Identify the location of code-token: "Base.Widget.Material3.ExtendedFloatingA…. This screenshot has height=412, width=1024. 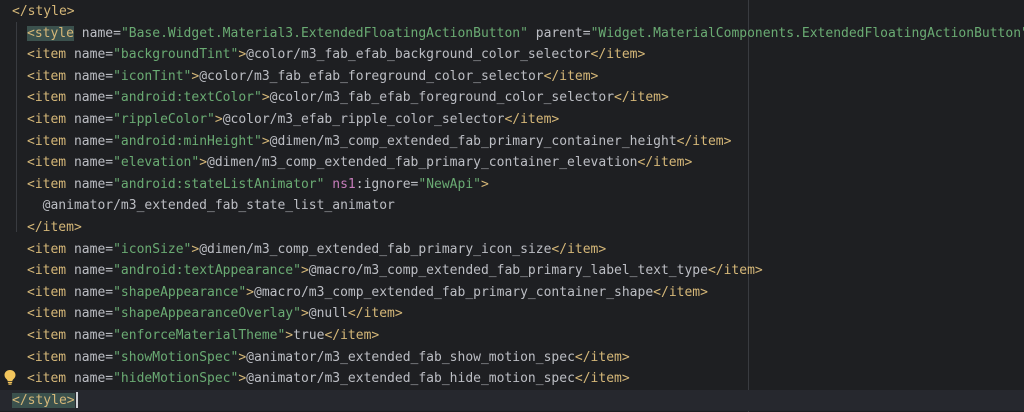
(324, 33).